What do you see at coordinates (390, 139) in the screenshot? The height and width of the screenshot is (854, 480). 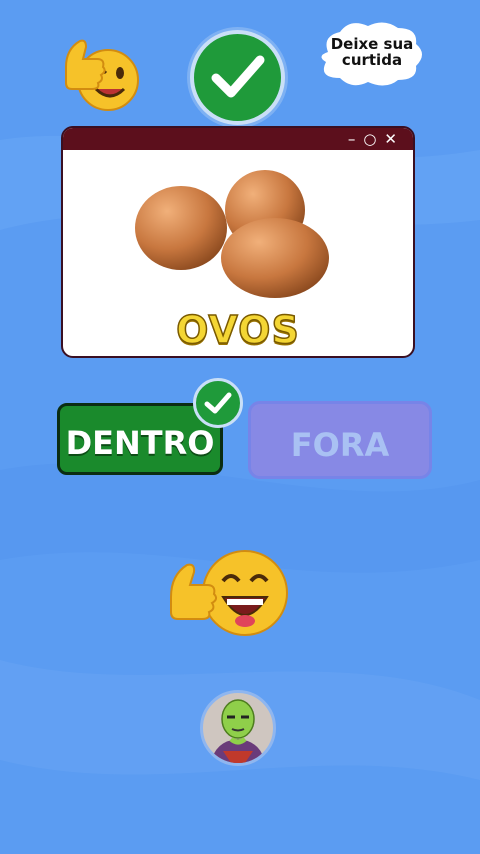 I see `close-icon: ✕` at bounding box center [390, 139].